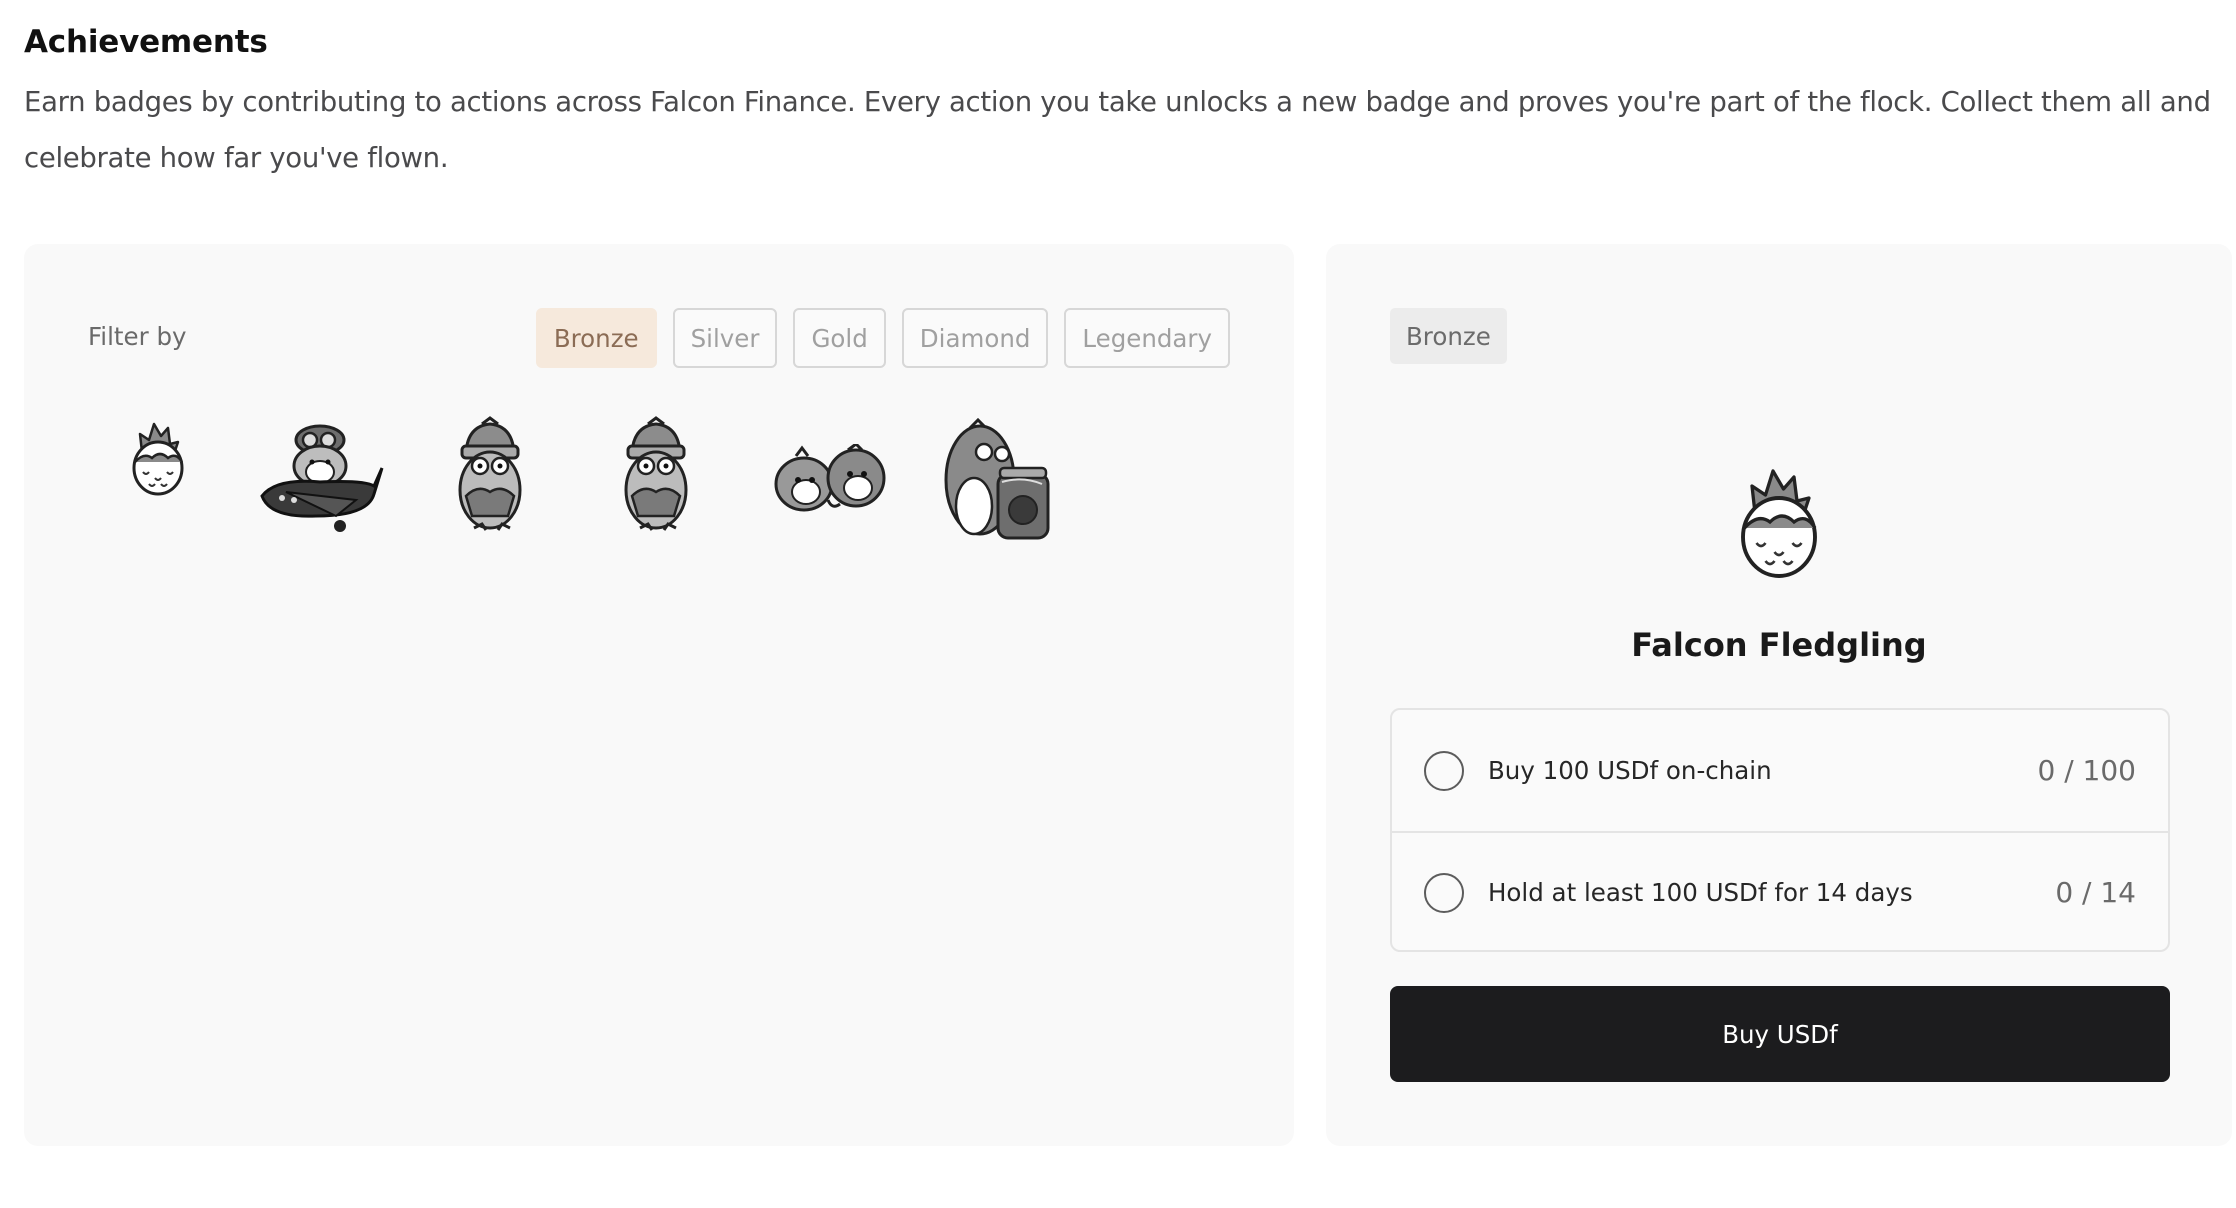  Describe the element at coordinates (1780, 1034) in the screenshot. I see `buy-usdf-button: Buy USDf` at that location.